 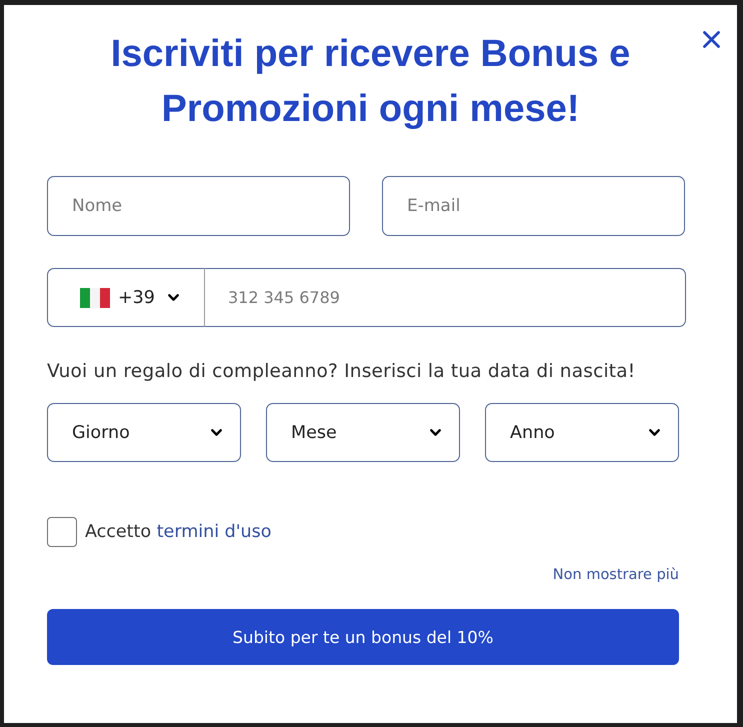 I want to click on country-code-select: +39, so click(x=126, y=297).